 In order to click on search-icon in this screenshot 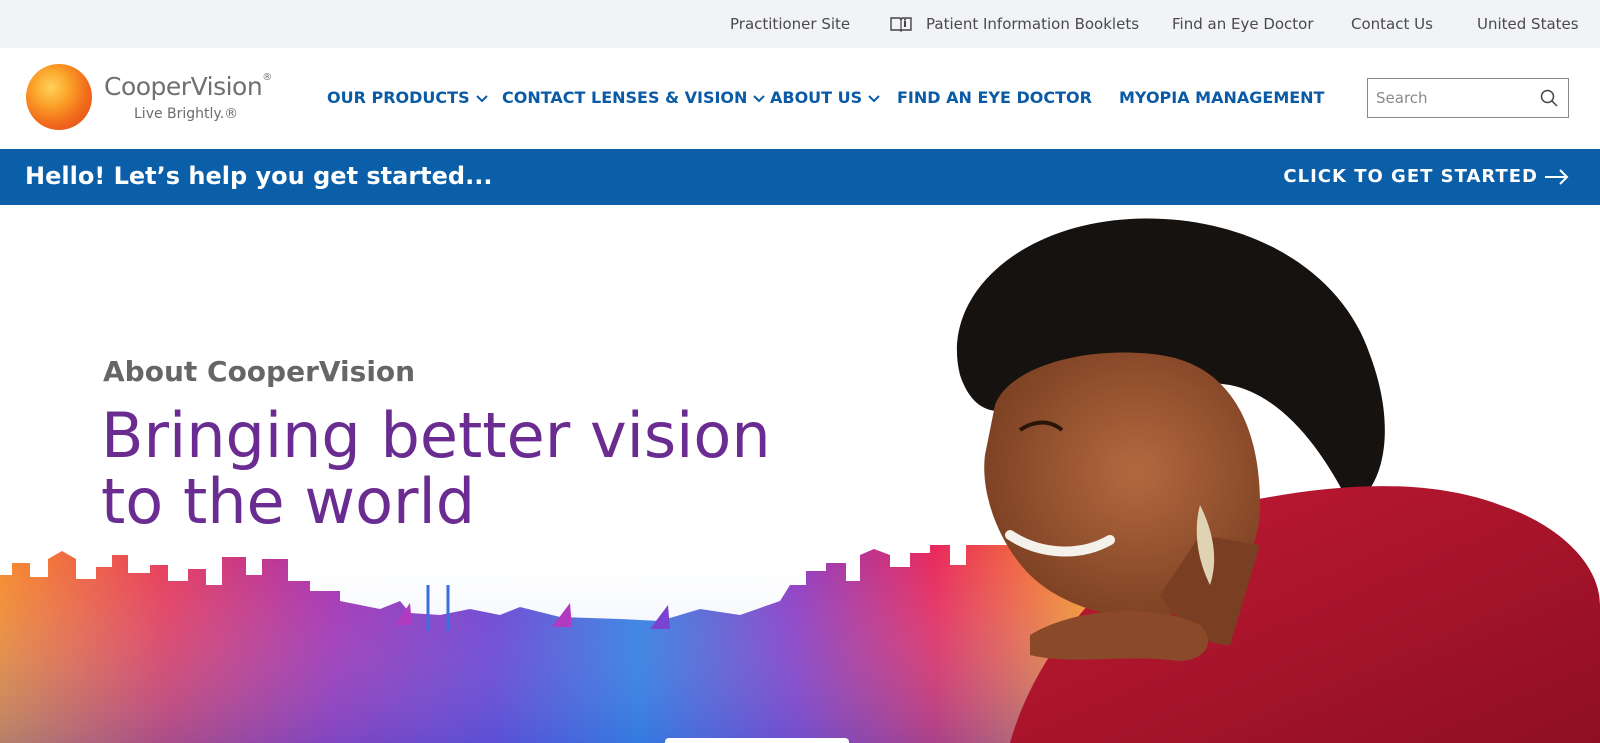, I will do `click(1549, 98)`.